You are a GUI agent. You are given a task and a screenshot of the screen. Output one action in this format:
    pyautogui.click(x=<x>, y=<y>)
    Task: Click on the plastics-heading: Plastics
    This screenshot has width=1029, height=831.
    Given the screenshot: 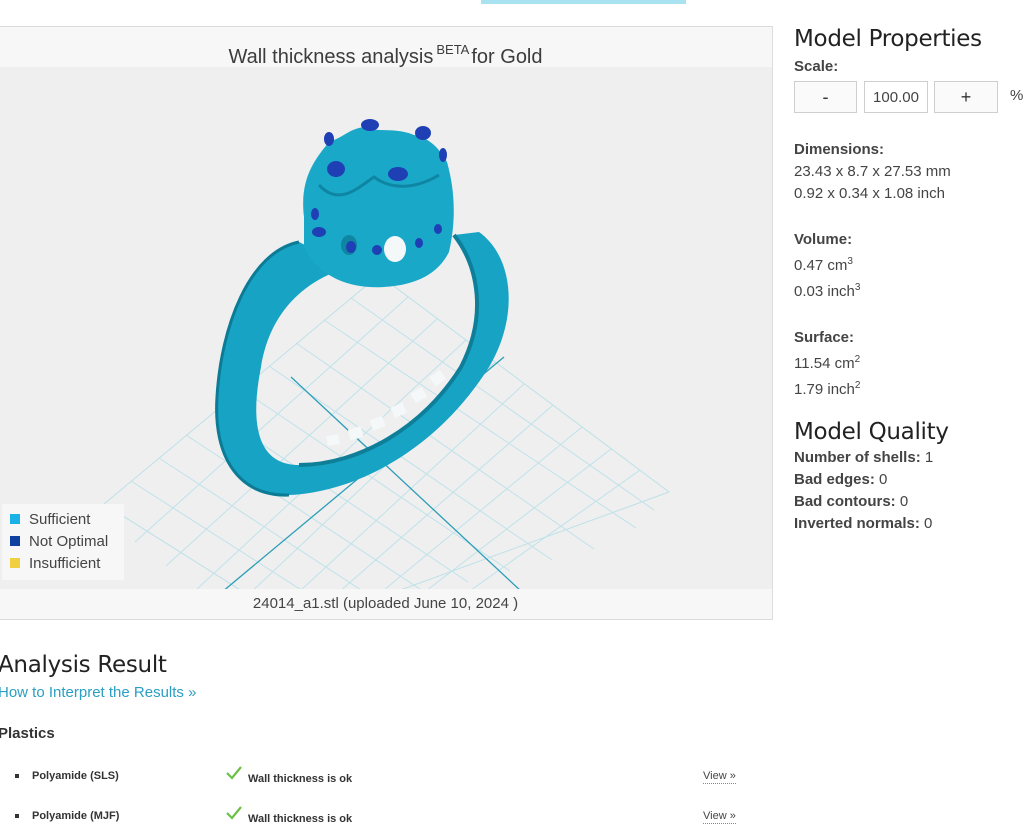 What is the action you would take?
    pyautogui.click(x=27, y=733)
    